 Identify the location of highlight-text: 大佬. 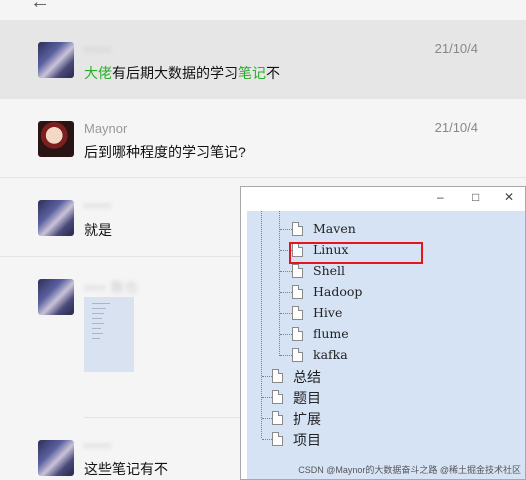
(98, 73).